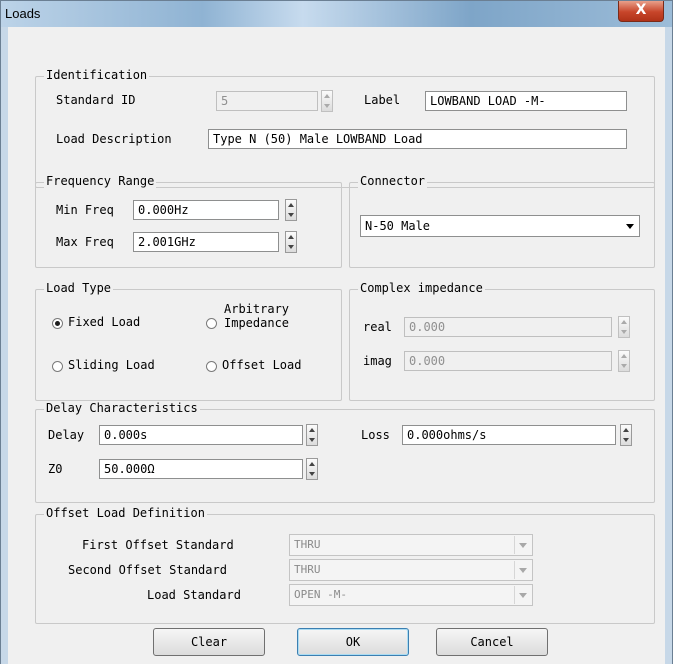 This screenshot has height=664, width=673. I want to click on connector-group: Connector N-50 Male, so click(502, 221).